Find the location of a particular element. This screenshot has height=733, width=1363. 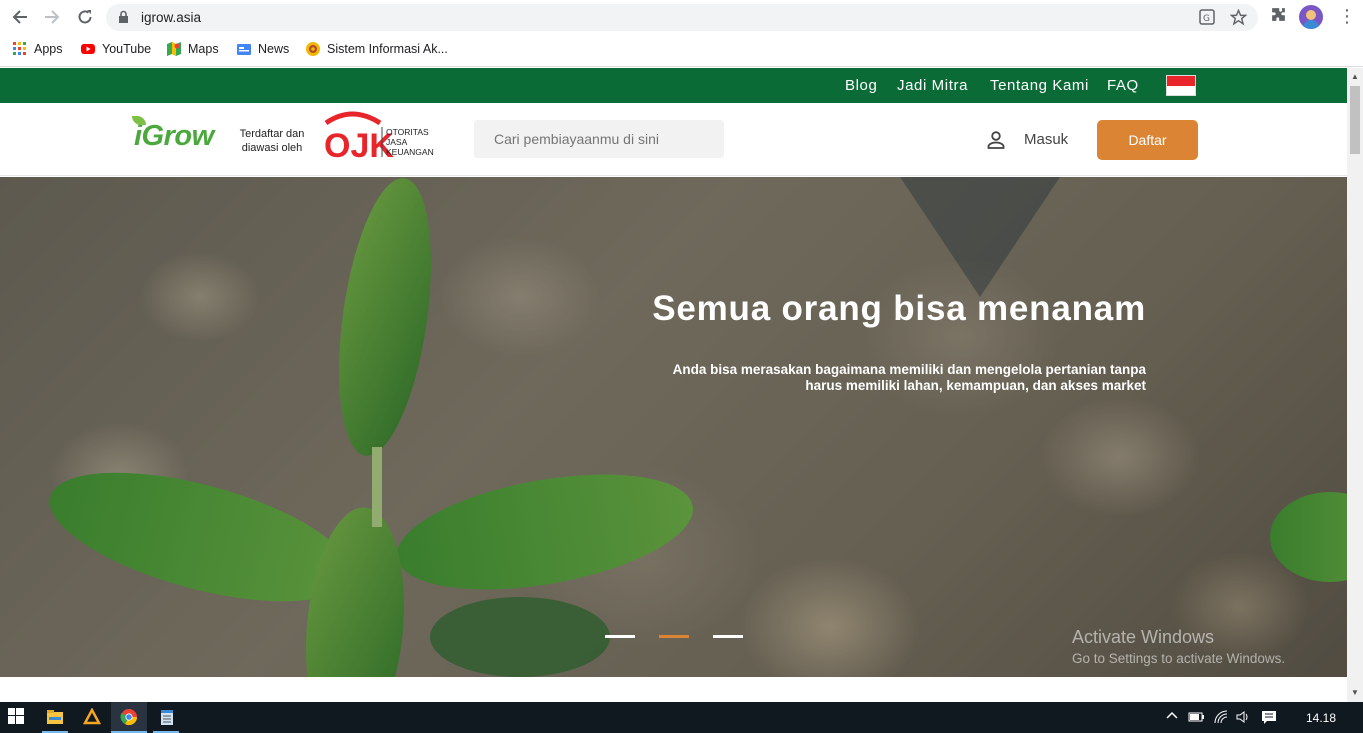

taskbar-clock: 14.18 is located at coordinates (1321, 718).